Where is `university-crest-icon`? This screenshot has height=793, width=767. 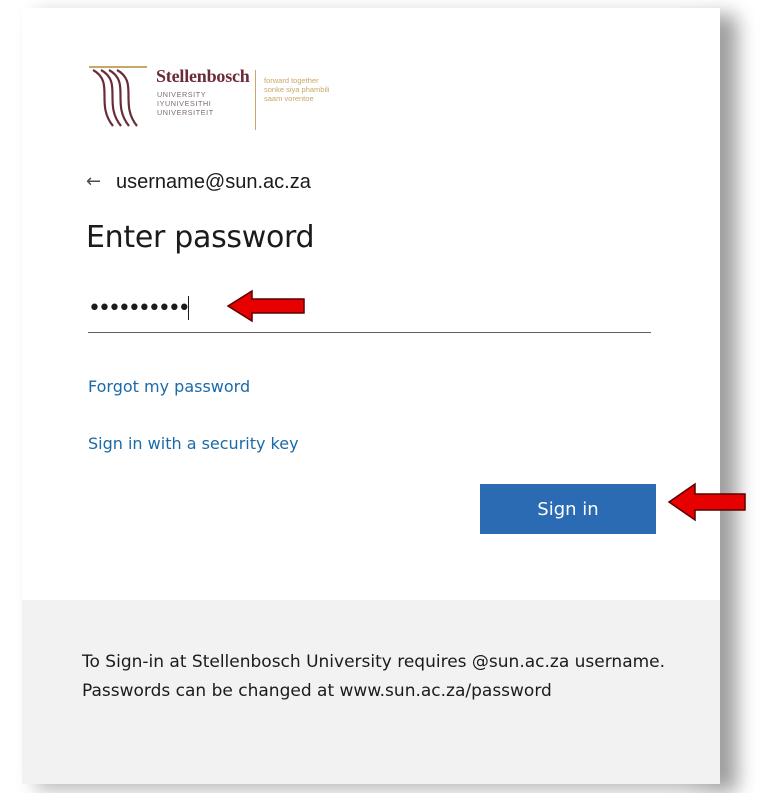 university-crest-icon is located at coordinates (118, 96).